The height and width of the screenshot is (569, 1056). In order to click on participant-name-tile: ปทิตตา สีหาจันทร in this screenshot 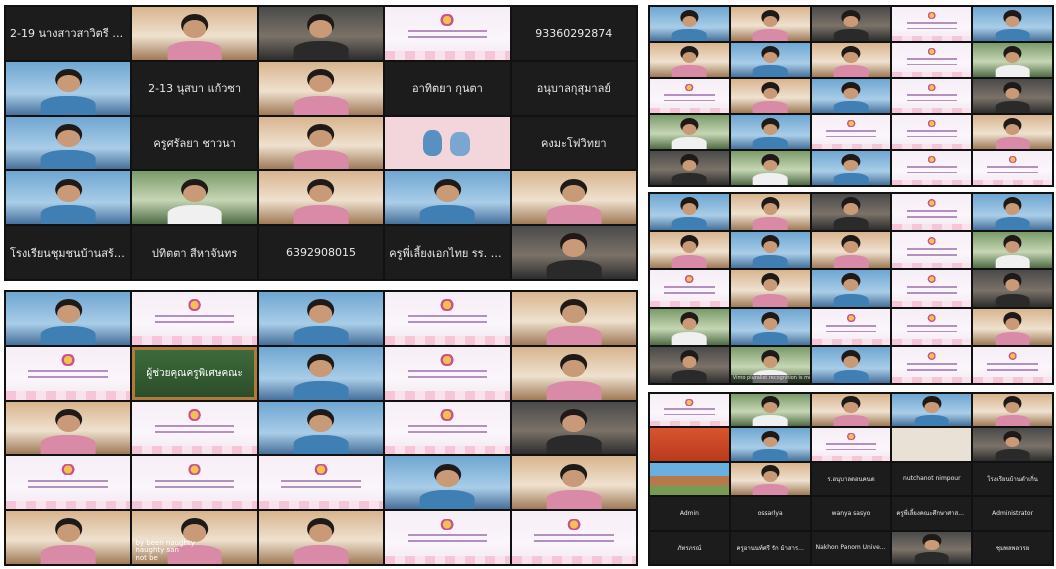, I will do `click(194, 252)`.